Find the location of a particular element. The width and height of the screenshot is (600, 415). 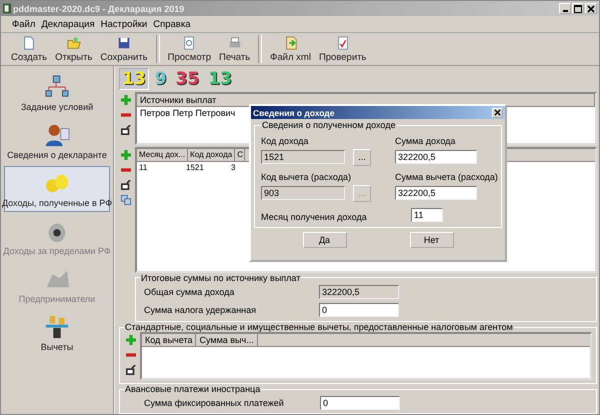

field-label: Код дохода is located at coordinates (285, 141).